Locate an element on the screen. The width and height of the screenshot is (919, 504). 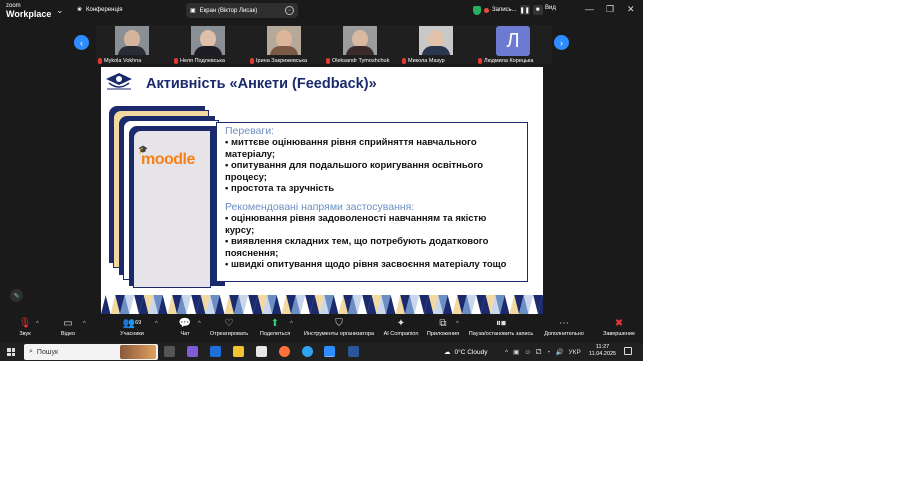
chat-bubble-icon: 💬 is located at coordinates (185, 323).